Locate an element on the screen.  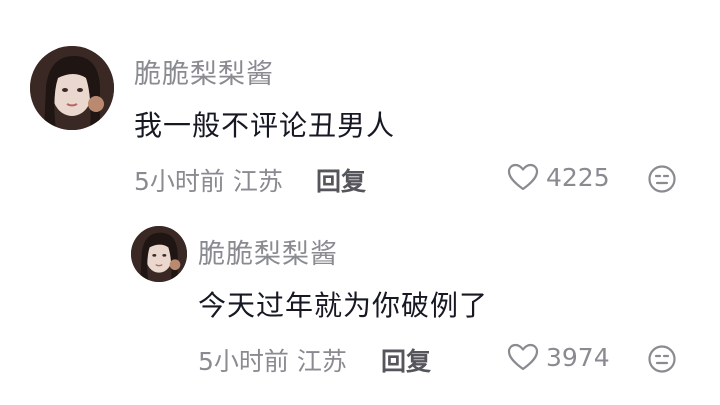
like-button: 4225 is located at coordinates (558, 177).